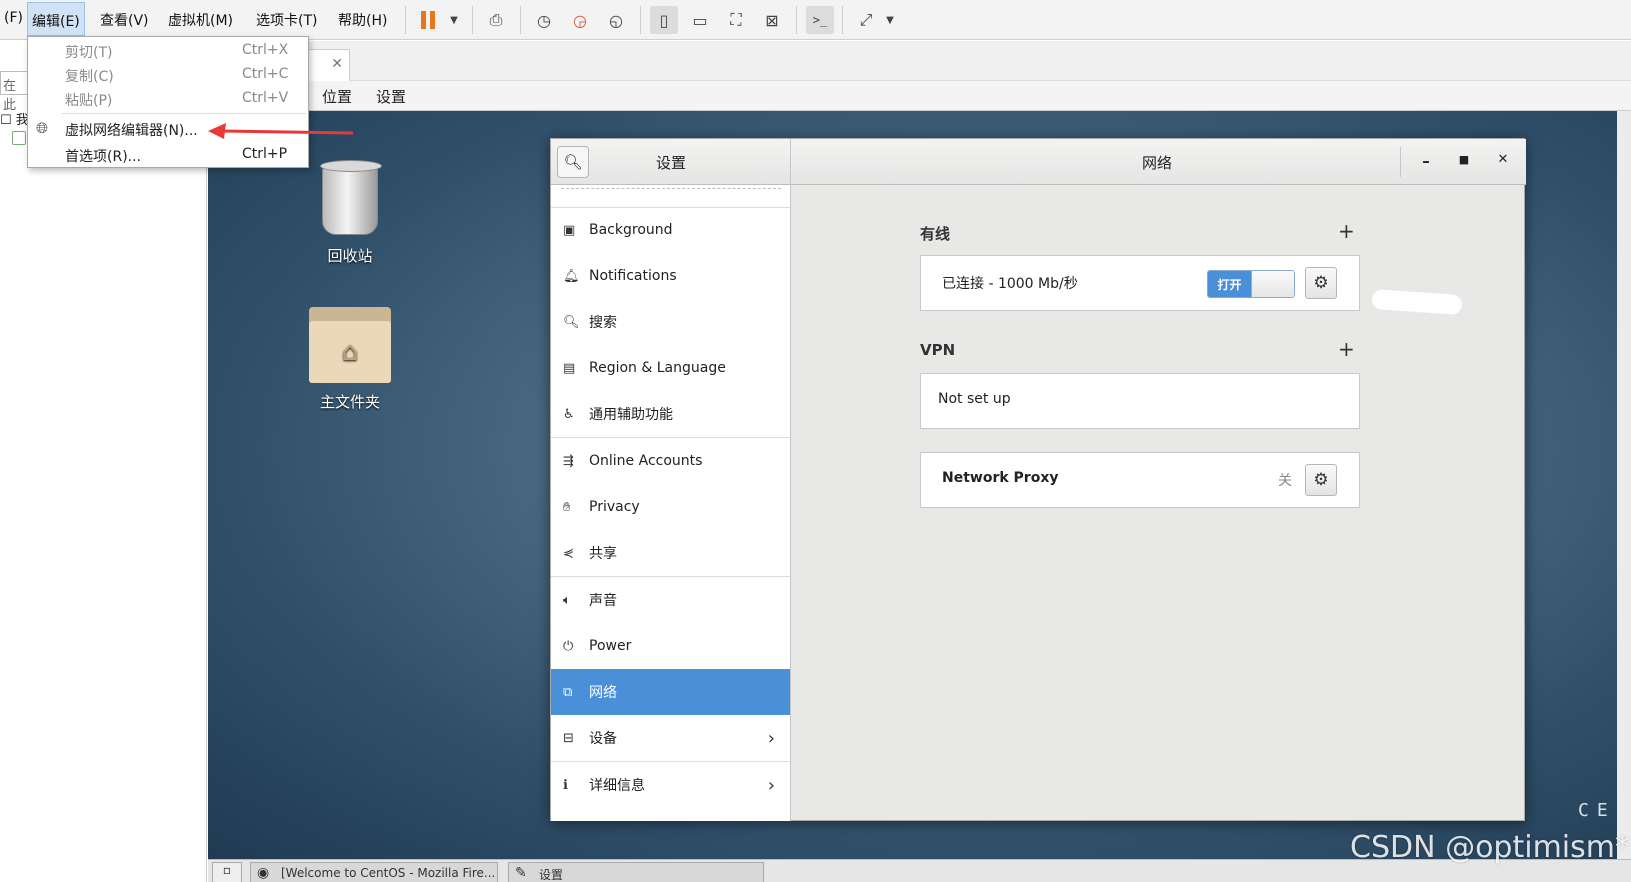 This screenshot has height=882, width=1631. Describe the element at coordinates (614, 507) in the screenshot. I see `sidebar-item-label: Privacy` at that location.